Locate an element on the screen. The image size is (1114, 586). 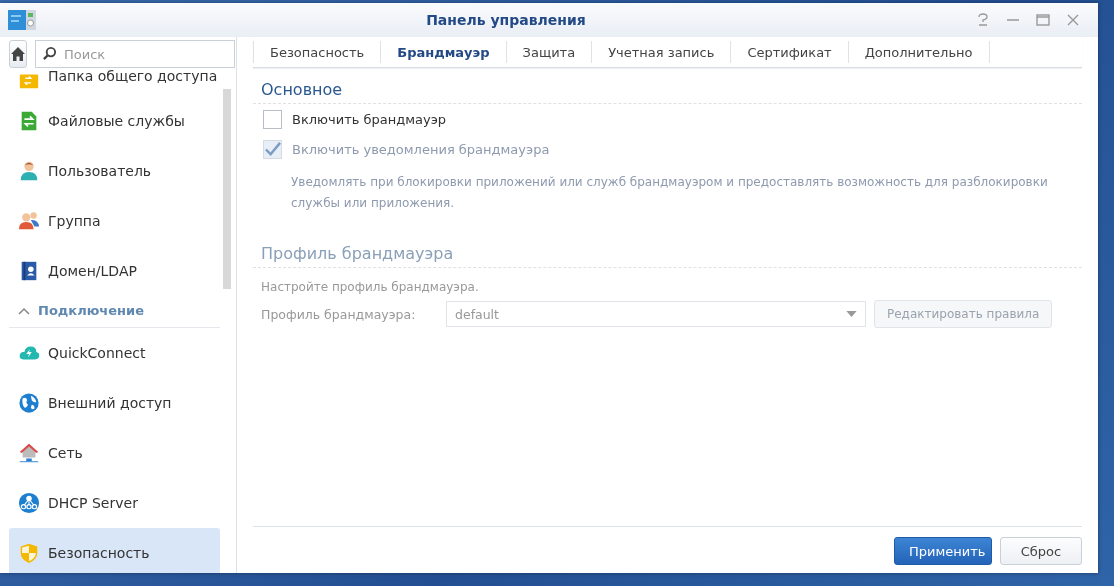
sidebar-item: Безопасность is located at coordinates (114, 550).